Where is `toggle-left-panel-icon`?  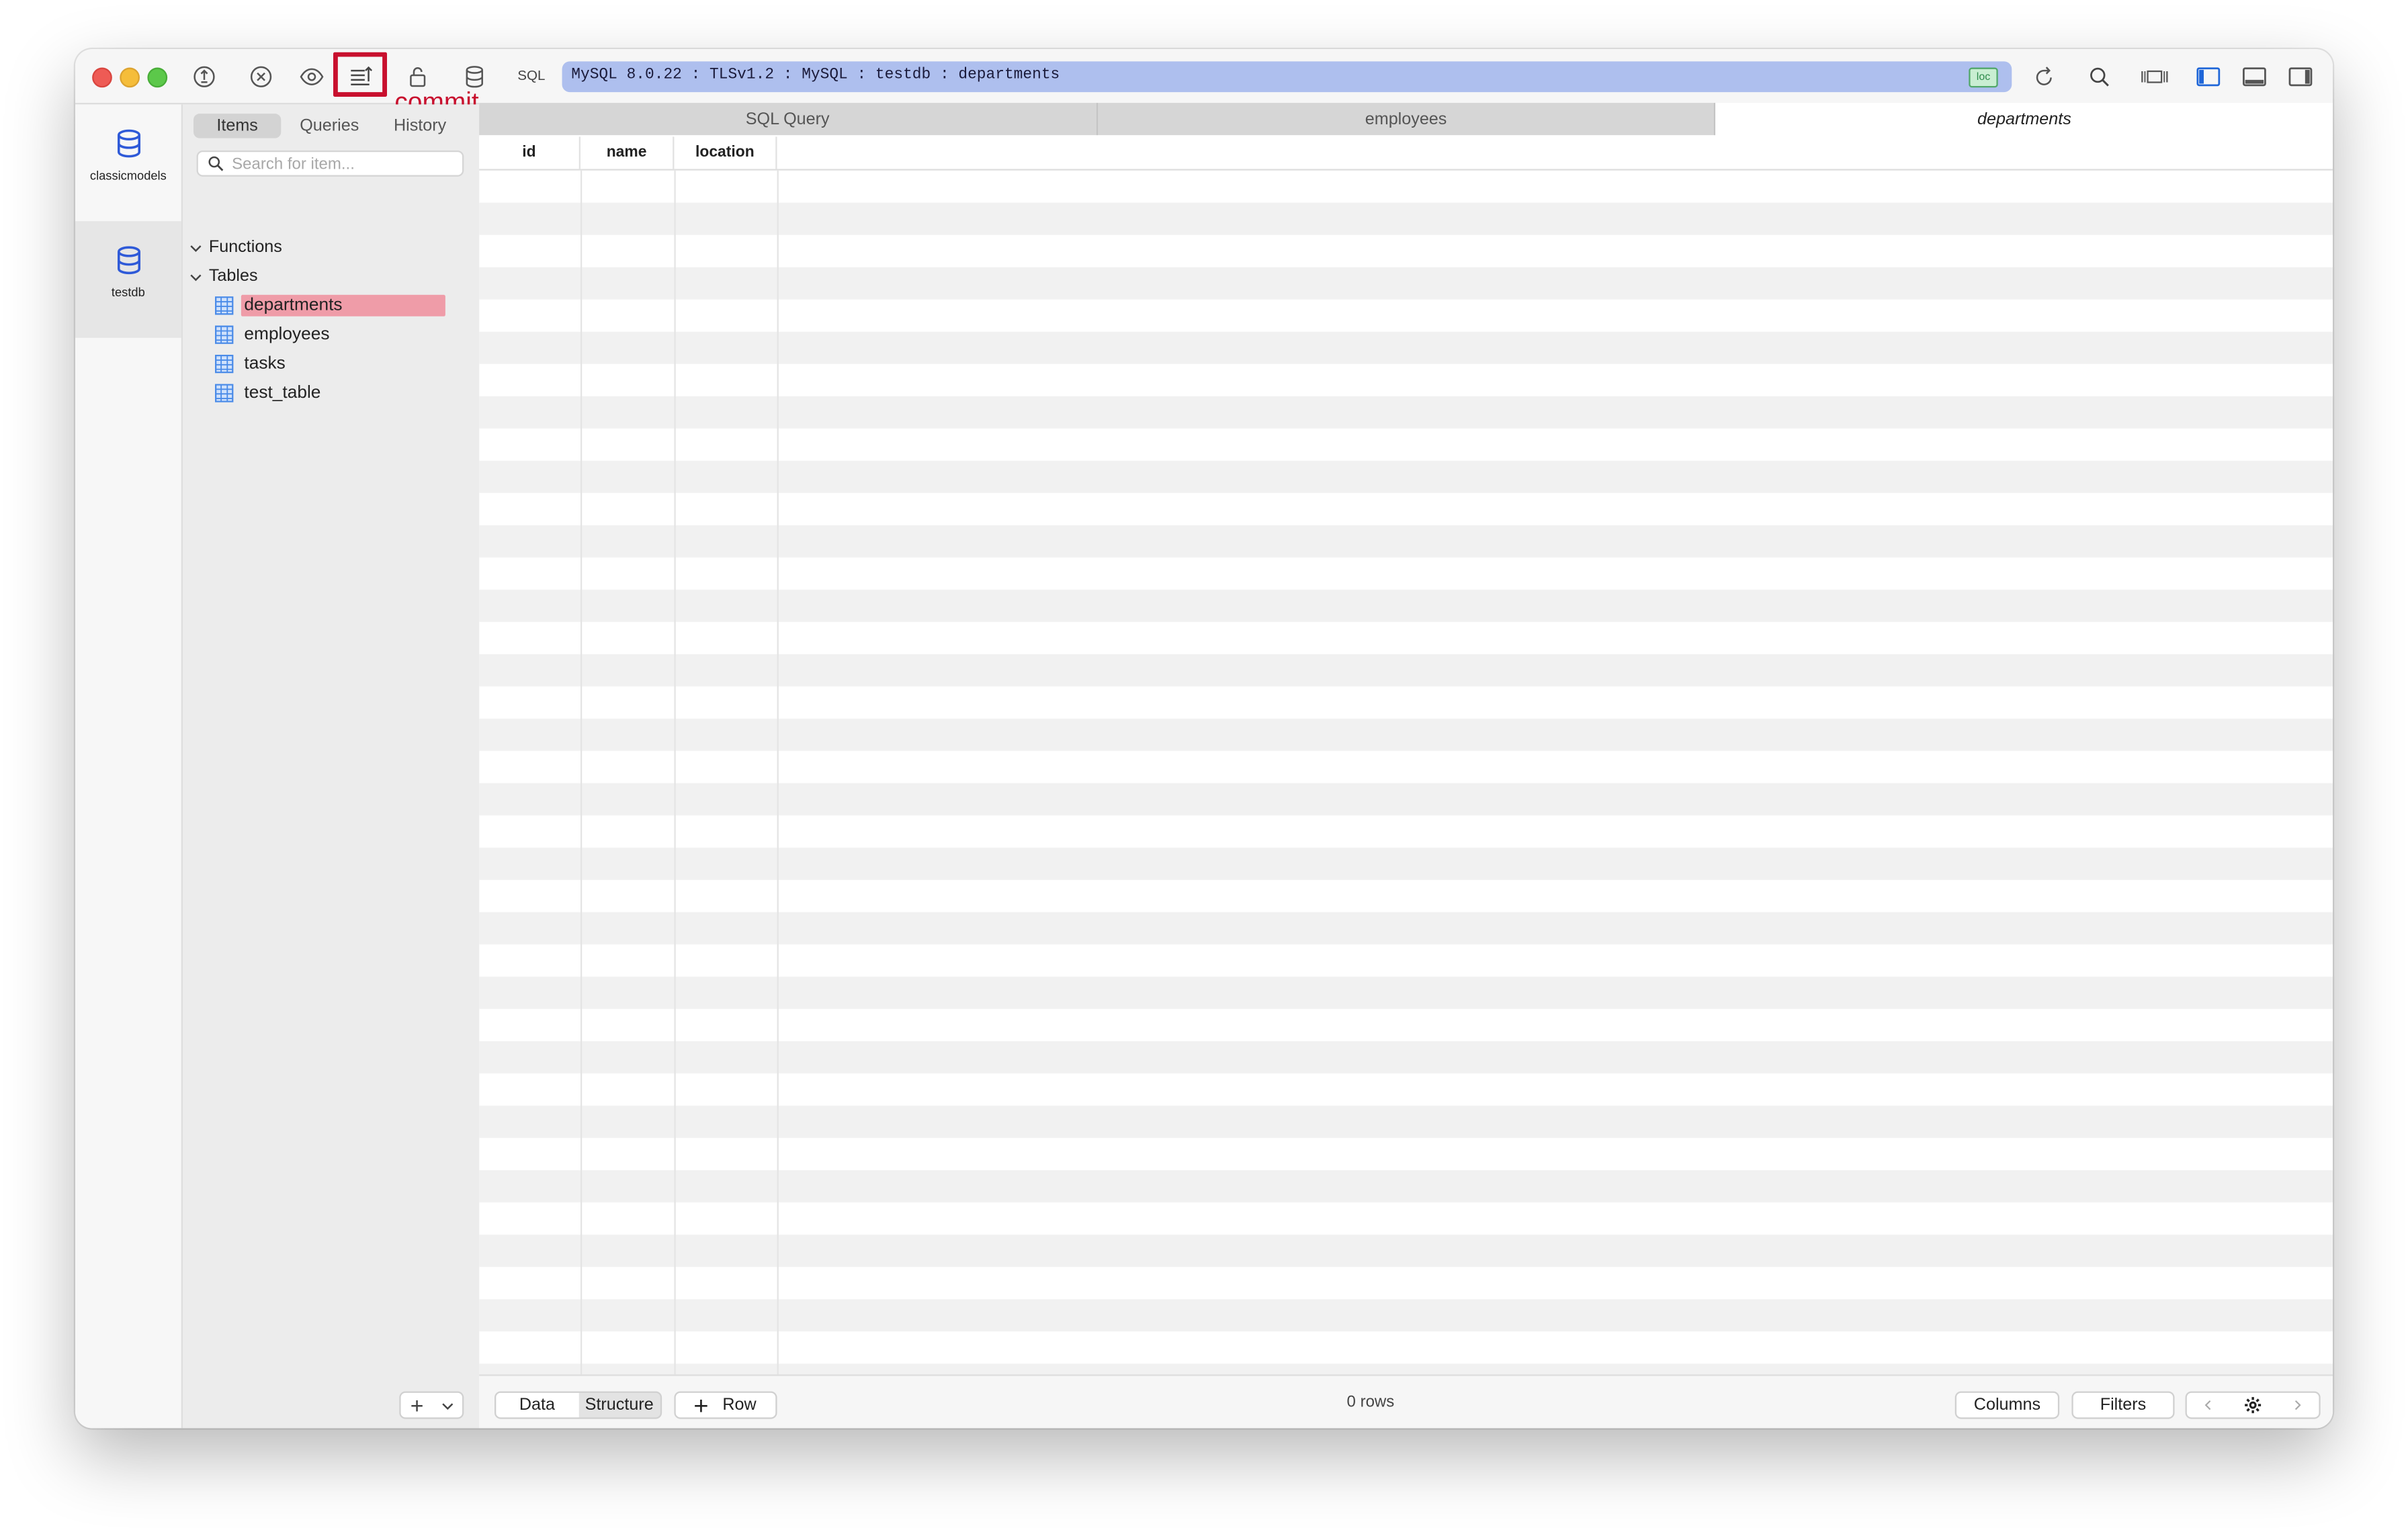
toggle-left-panel-icon is located at coordinates (2208, 77).